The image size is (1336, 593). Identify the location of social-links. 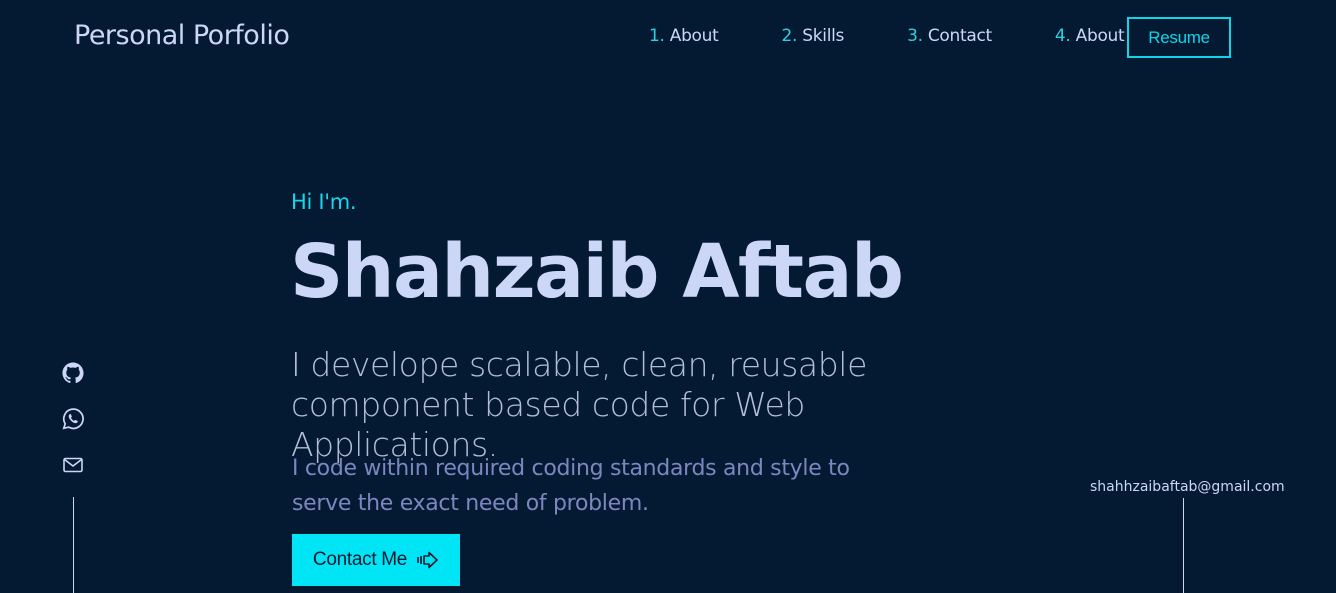
(73, 421).